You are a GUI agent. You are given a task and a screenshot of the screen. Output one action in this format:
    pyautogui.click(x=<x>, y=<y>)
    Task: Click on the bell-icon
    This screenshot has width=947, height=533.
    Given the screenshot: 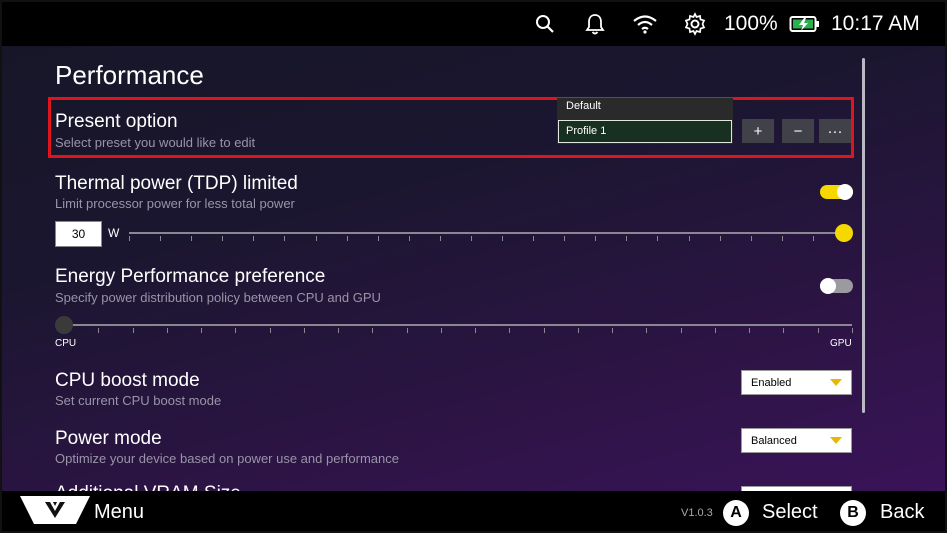 What is the action you would take?
    pyautogui.click(x=595, y=24)
    